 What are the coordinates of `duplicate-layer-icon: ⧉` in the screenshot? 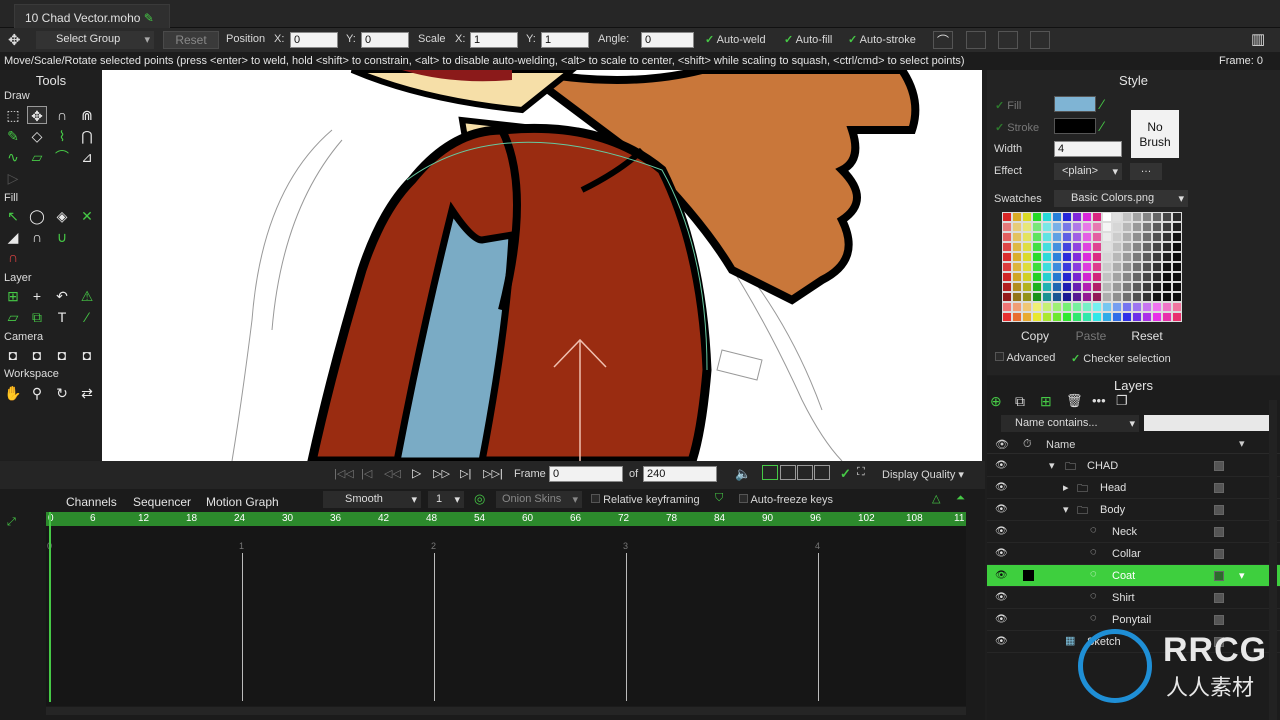 It's located at (1020, 401).